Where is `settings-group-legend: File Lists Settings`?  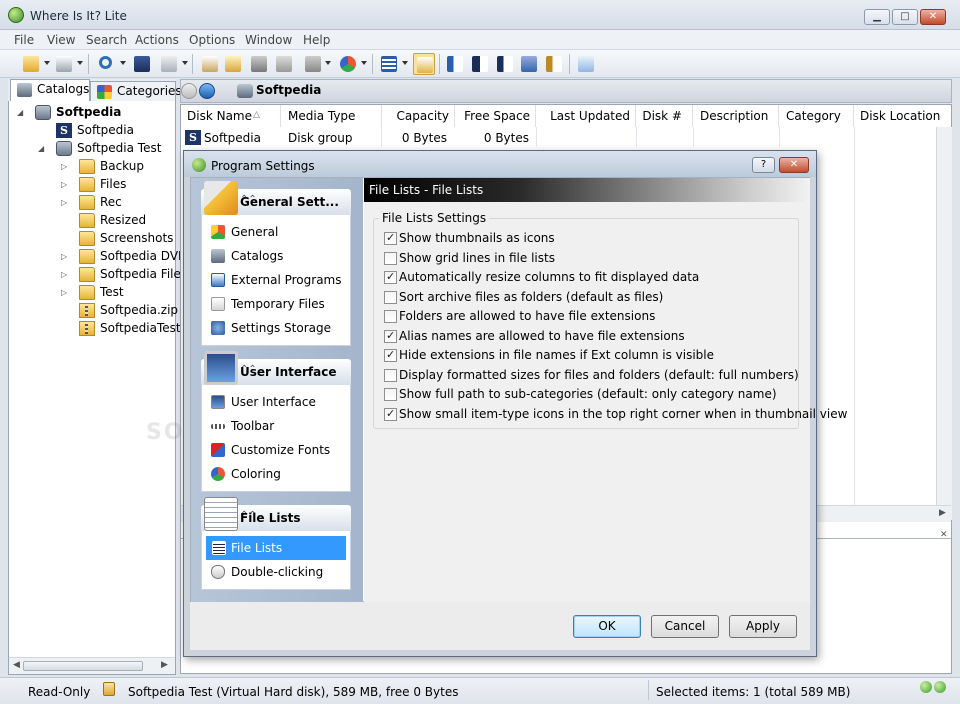 settings-group-legend: File Lists Settings is located at coordinates (434, 218).